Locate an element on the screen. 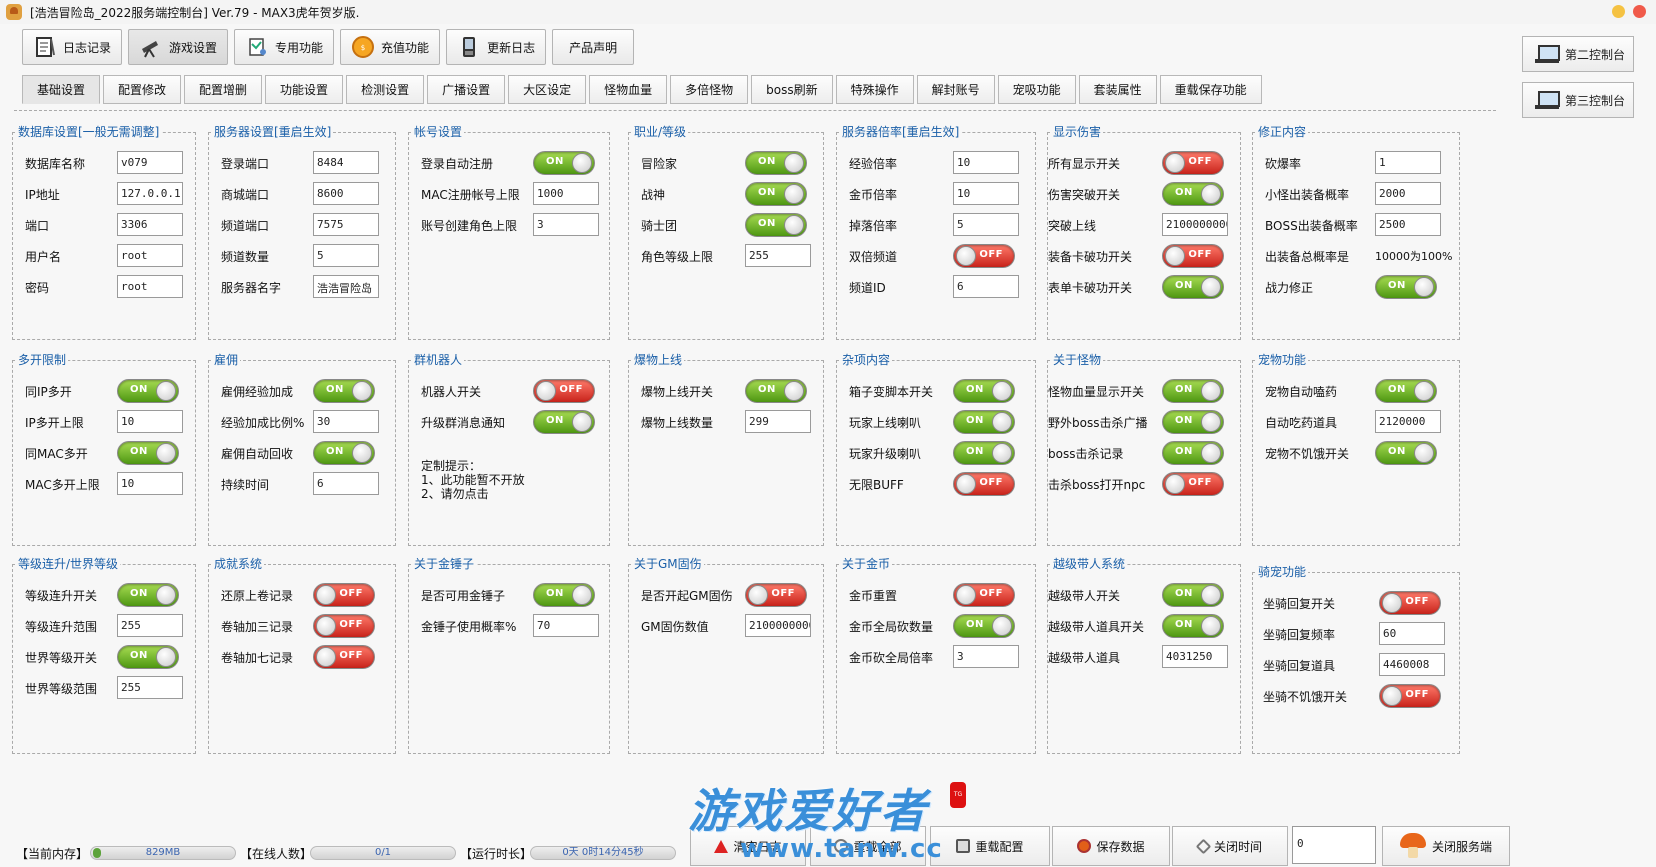  setting-input: 浩浩冒险岛 is located at coordinates (346, 286).